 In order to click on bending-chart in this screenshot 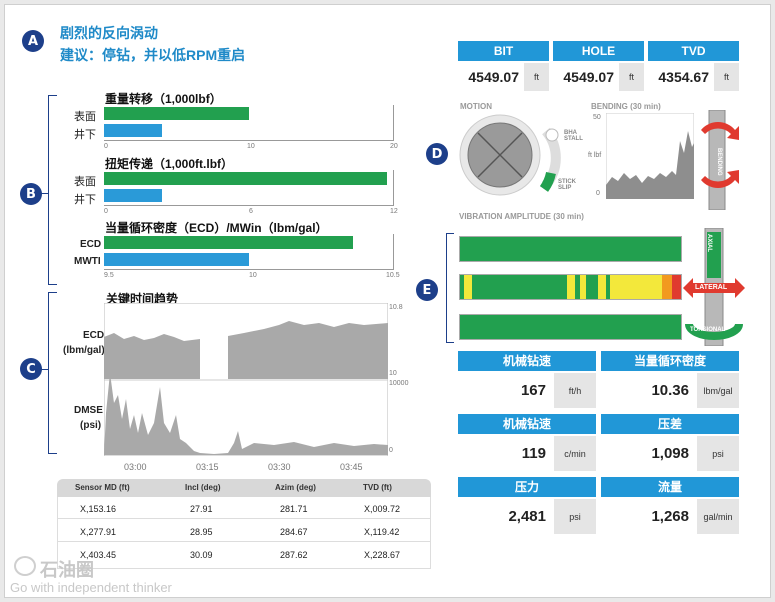, I will do `click(650, 156)`.